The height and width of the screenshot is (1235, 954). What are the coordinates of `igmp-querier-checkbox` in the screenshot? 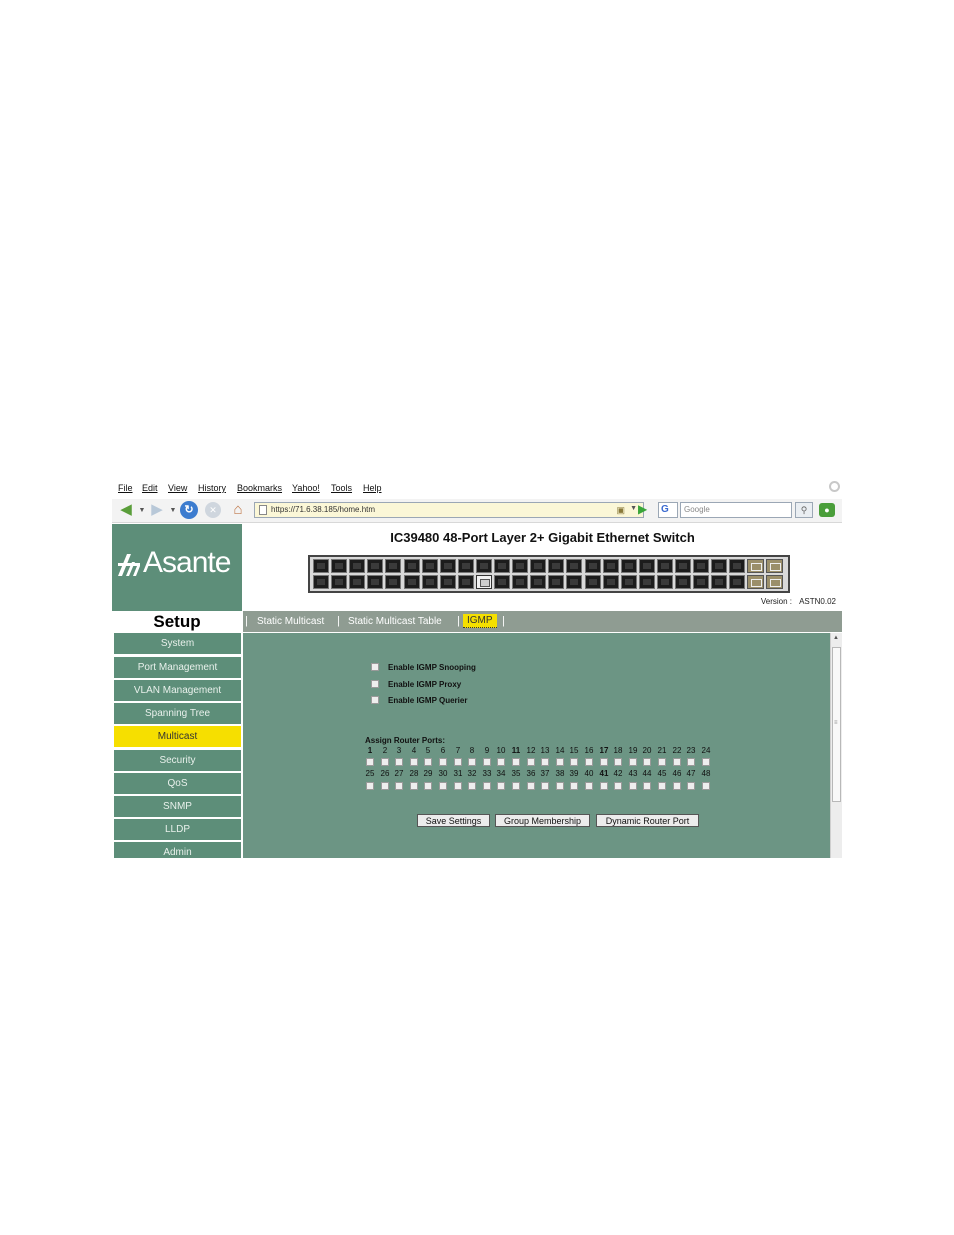 It's located at (375, 700).